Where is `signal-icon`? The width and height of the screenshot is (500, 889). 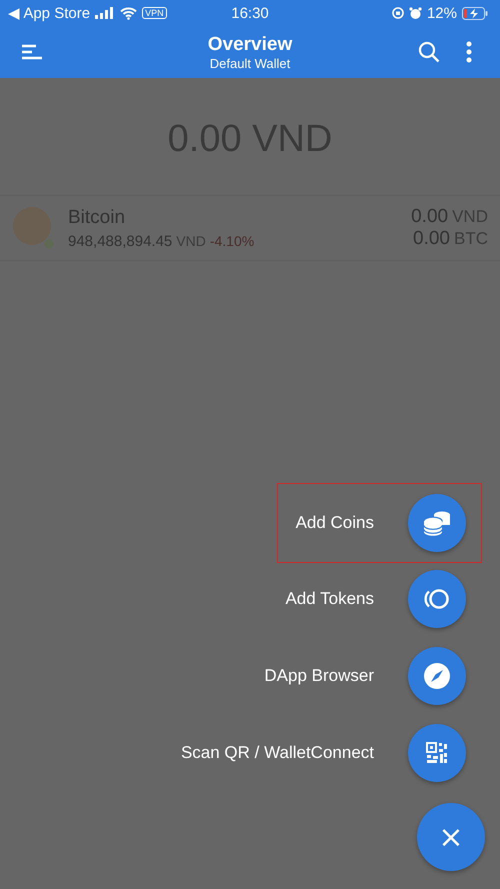 signal-icon is located at coordinates (105, 13).